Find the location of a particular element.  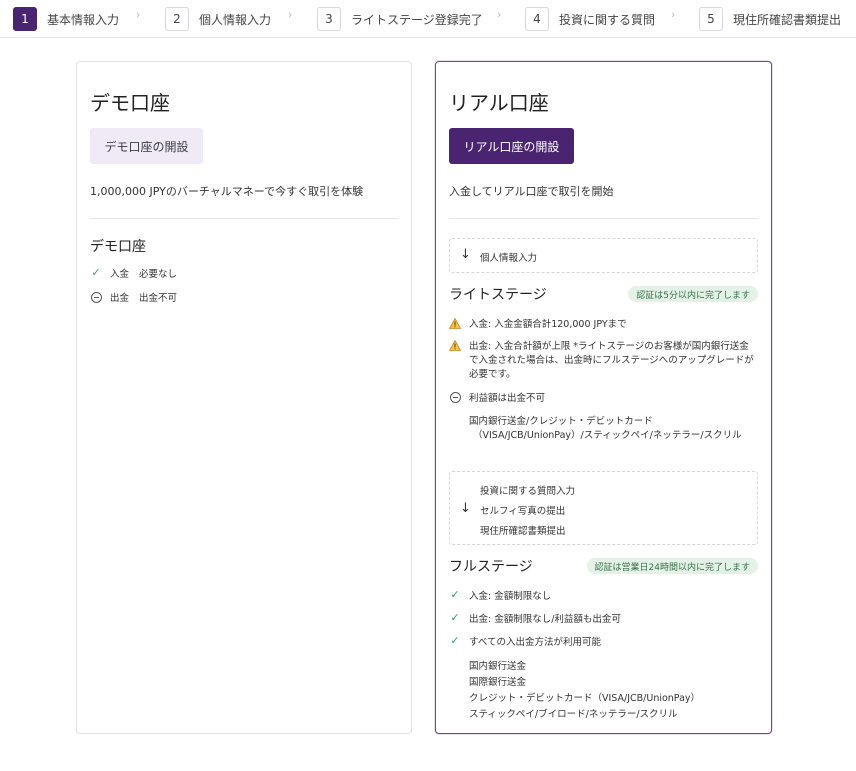

step-label: 現住所確認書類提出 is located at coordinates (787, 19).